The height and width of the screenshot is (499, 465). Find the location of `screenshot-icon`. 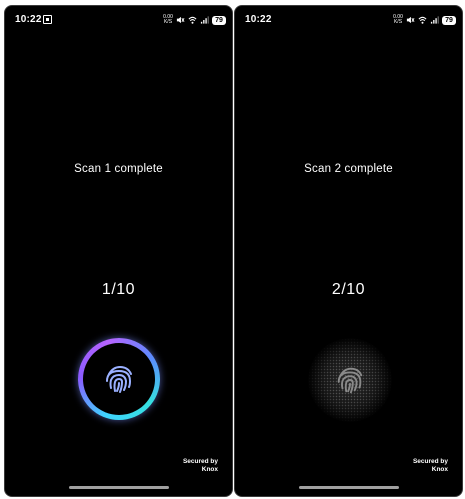

screenshot-icon is located at coordinates (47, 19).